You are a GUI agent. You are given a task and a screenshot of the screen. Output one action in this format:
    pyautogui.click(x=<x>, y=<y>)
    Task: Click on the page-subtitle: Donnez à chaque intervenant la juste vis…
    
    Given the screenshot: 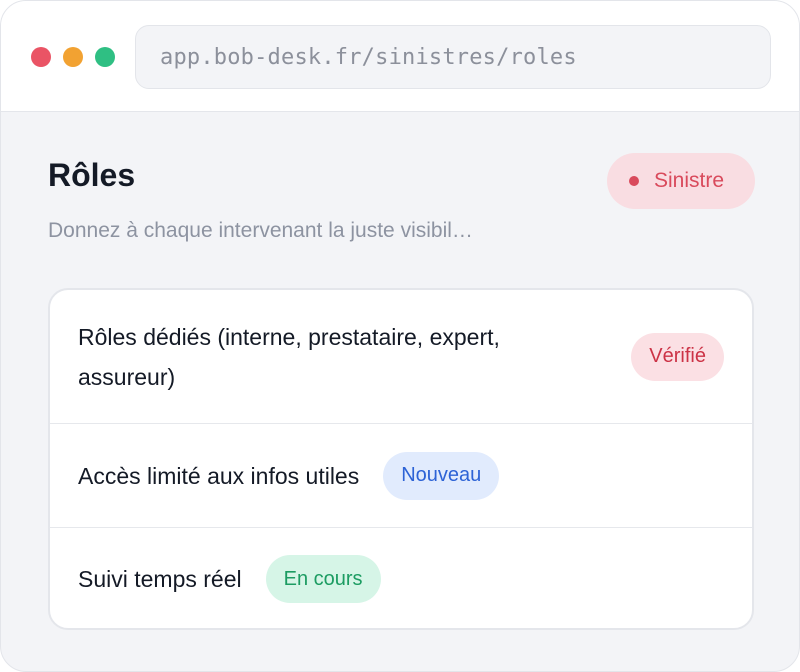 What is the action you would take?
    pyautogui.click(x=260, y=230)
    